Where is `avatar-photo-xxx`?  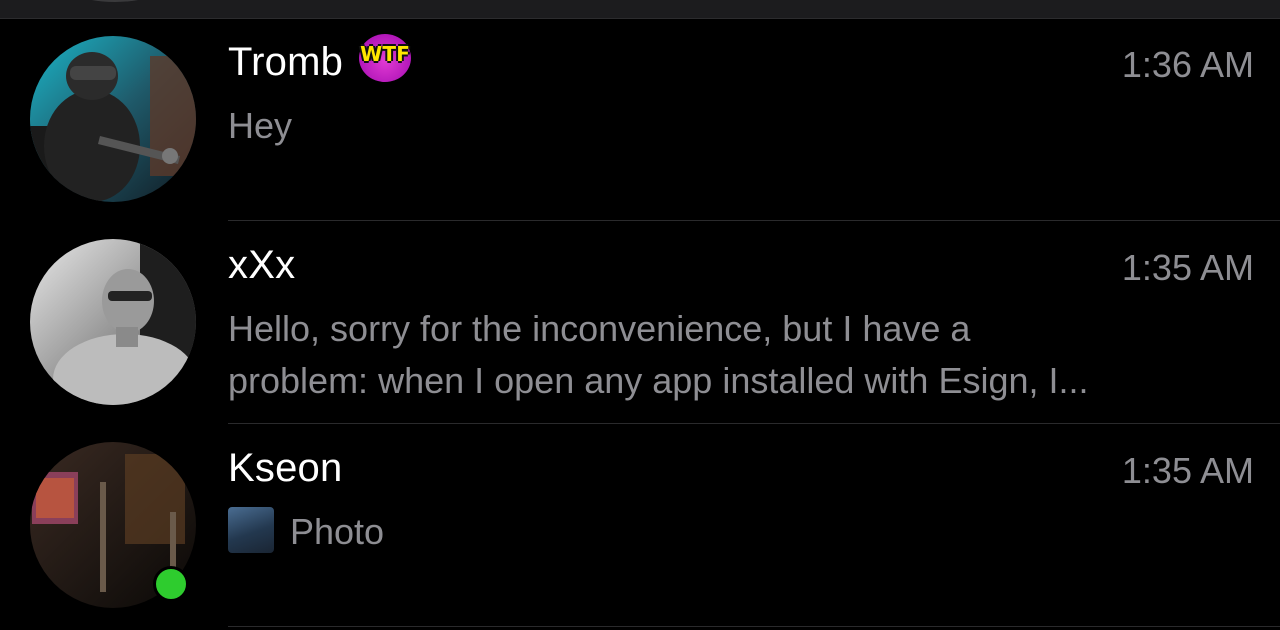 avatar-photo-xxx is located at coordinates (113, 322).